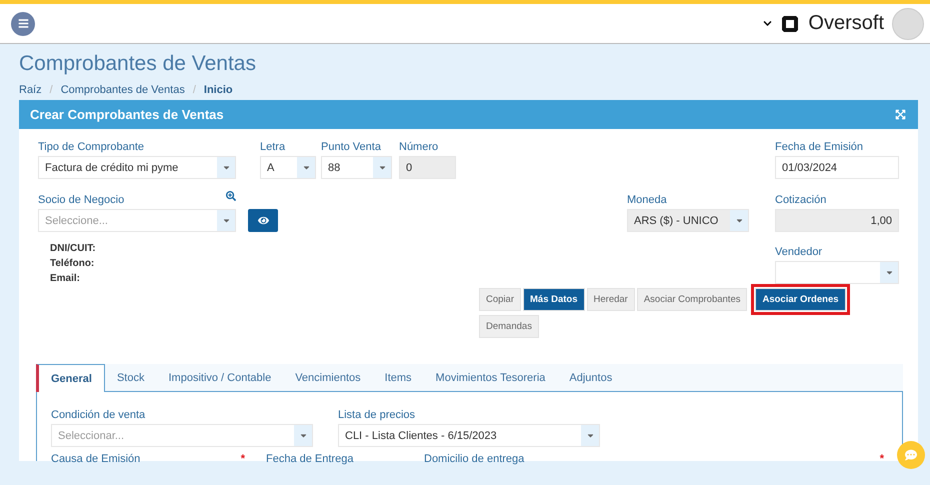 This screenshot has width=930, height=485. I want to click on tab: Impositivo / Contable, so click(220, 377).